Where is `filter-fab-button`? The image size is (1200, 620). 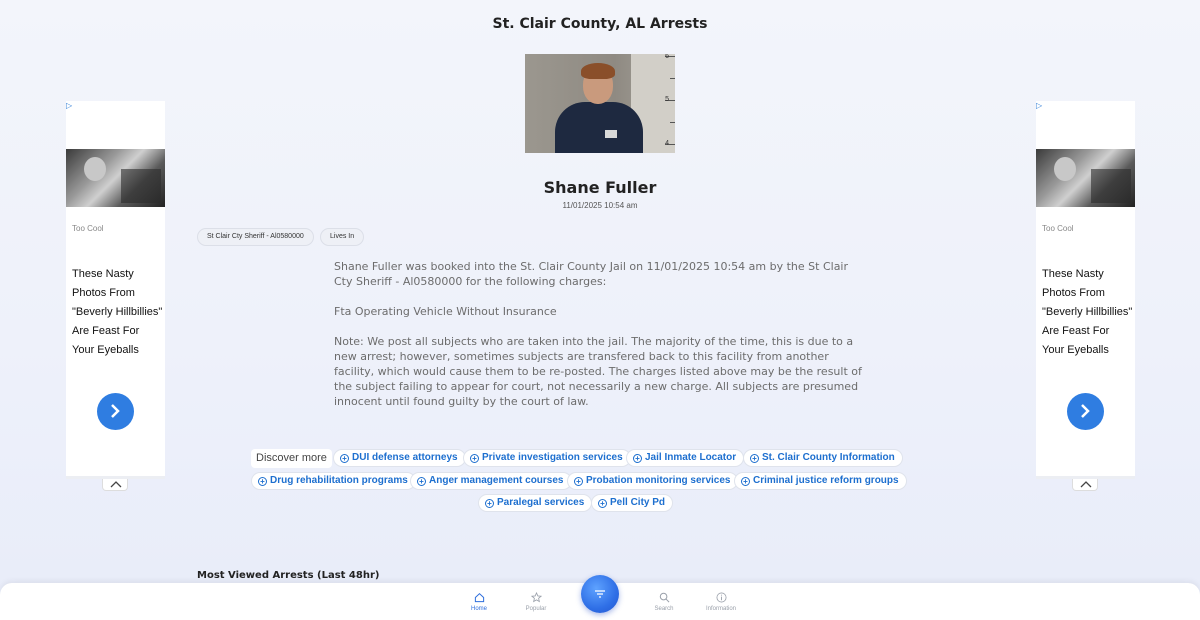 filter-fab-button is located at coordinates (600, 594).